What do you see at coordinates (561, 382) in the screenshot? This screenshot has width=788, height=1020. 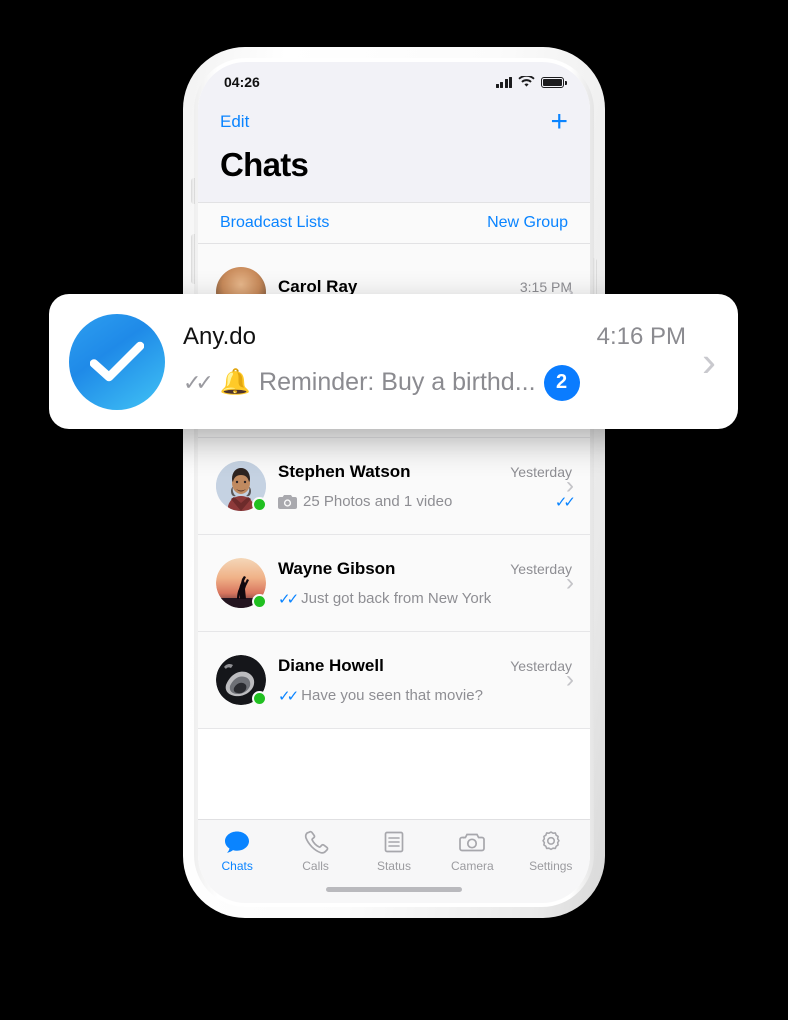 I see `notification-unread-badge: 2` at bounding box center [561, 382].